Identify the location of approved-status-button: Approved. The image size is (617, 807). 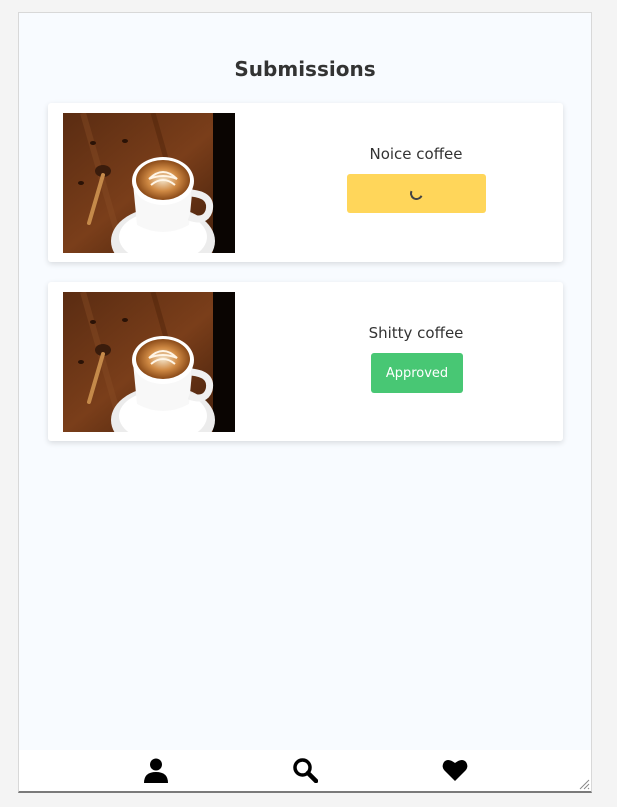
(417, 373).